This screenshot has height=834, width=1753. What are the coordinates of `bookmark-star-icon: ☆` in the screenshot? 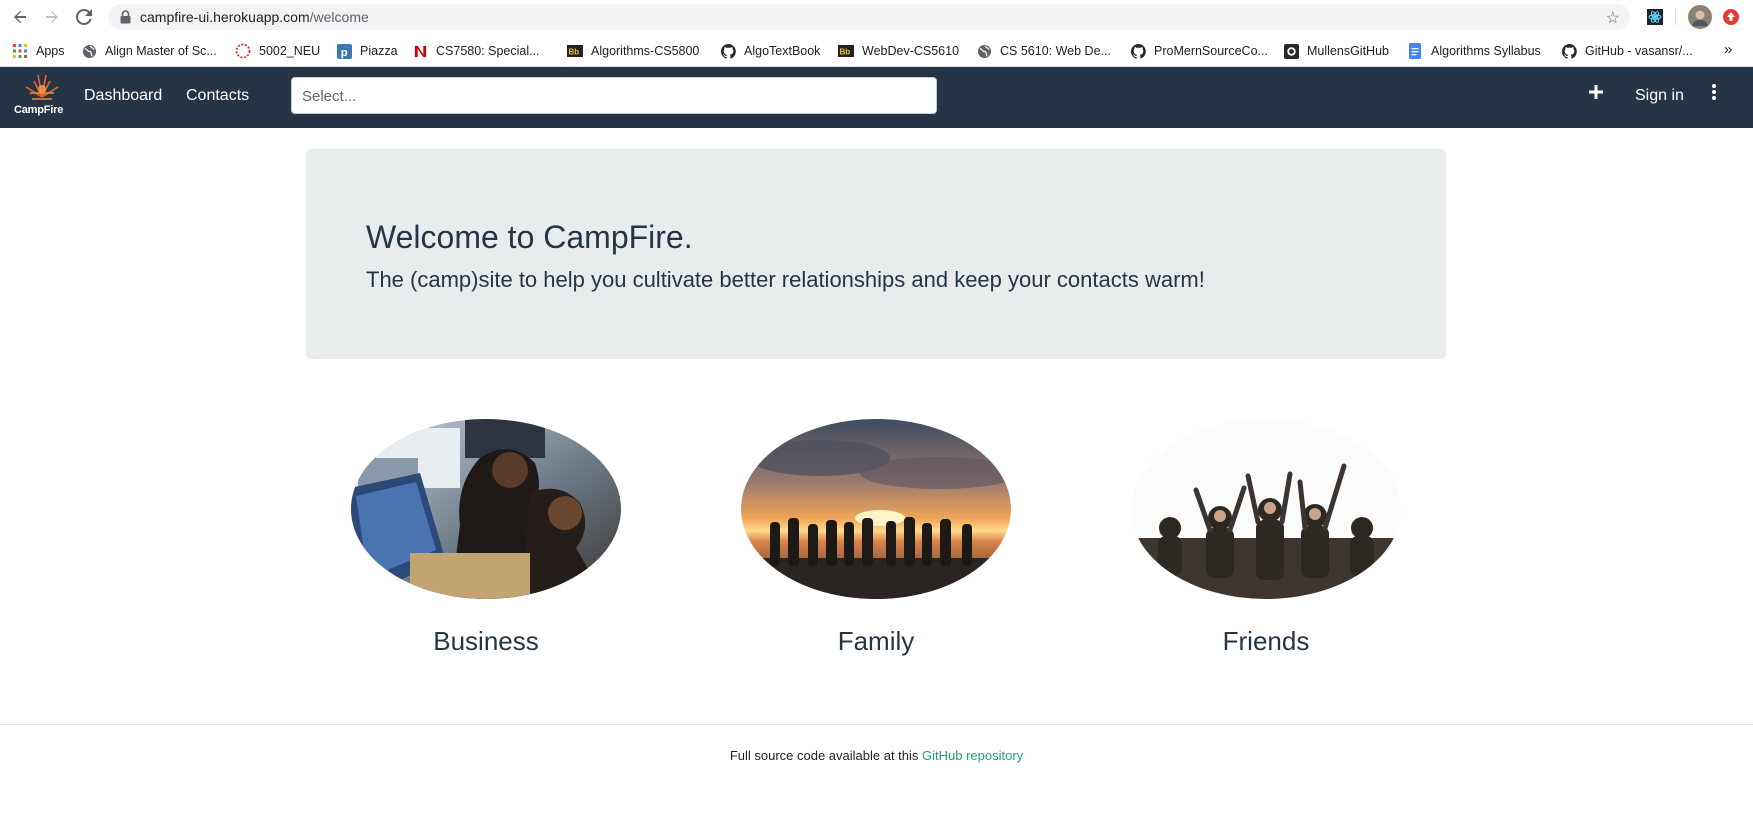 It's located at (1613, 18).